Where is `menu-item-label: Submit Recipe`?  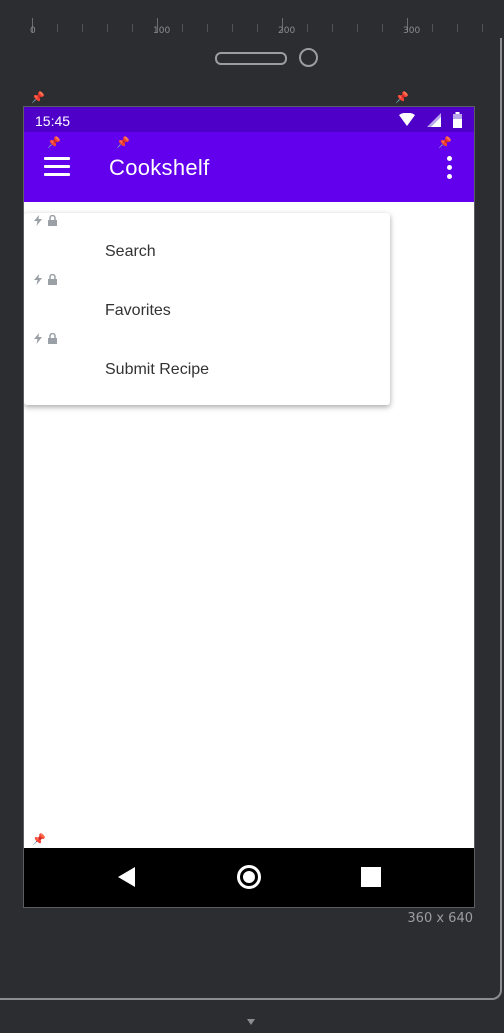 menu-item-label: Submit Recipe is located at coordinates (157, 369).